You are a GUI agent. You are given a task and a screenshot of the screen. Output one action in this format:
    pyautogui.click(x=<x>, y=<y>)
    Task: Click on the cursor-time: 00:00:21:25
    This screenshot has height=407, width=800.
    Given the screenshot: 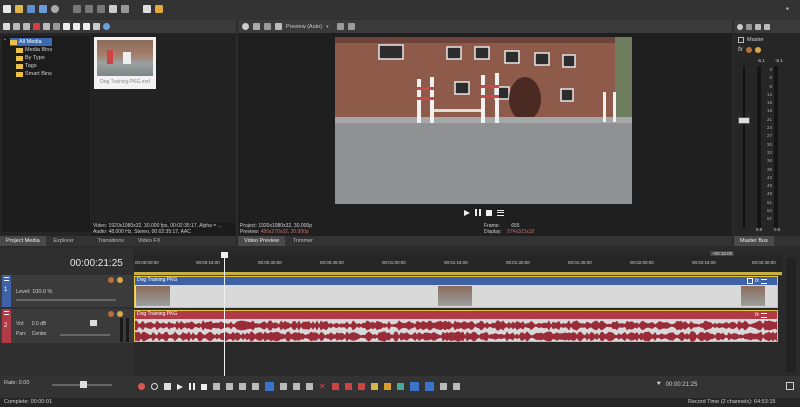 What is the action you would take?
    pyautogui.click(x=682, y=385)
    